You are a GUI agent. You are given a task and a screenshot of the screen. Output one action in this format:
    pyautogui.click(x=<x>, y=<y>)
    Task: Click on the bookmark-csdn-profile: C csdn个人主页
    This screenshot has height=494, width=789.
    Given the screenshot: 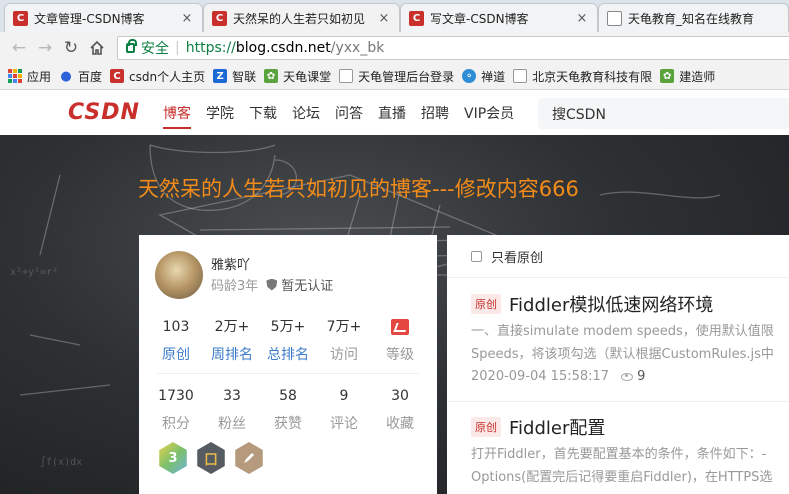 What is the action you would take?
    pyautogui.click(x=157, y=76)
    